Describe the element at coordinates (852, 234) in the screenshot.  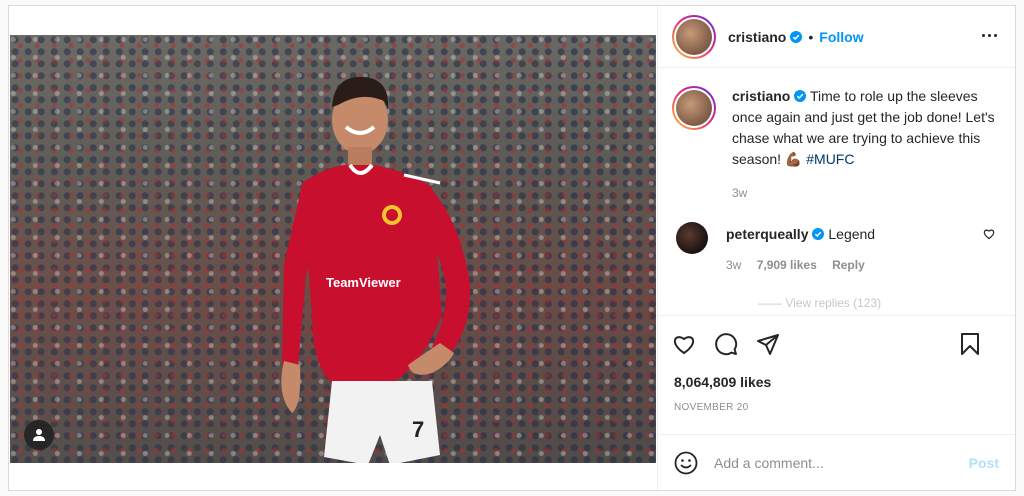
I see `comment-text: Legend` at that location.